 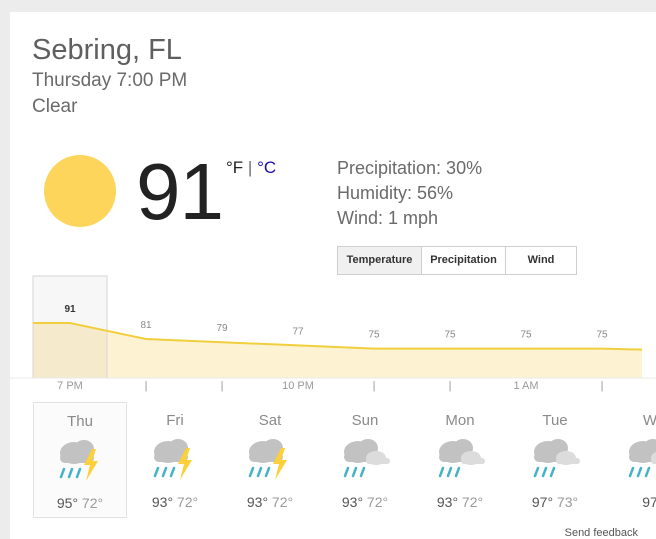 I want to click on day-forecast-mon: Mon 93° 72°, so click(x=460, y=460).